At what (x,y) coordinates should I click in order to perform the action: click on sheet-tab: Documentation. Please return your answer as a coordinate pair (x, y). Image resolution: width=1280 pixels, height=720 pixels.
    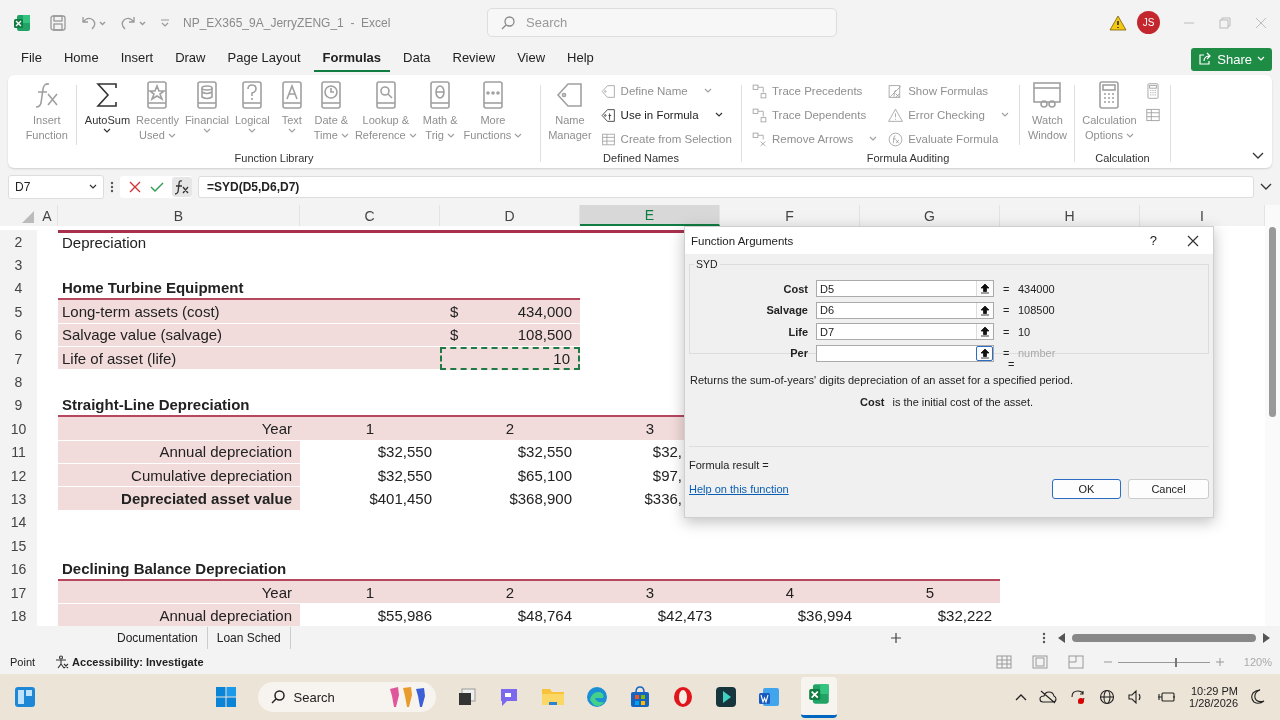
    Looking at the image, I should click on (158, 638).